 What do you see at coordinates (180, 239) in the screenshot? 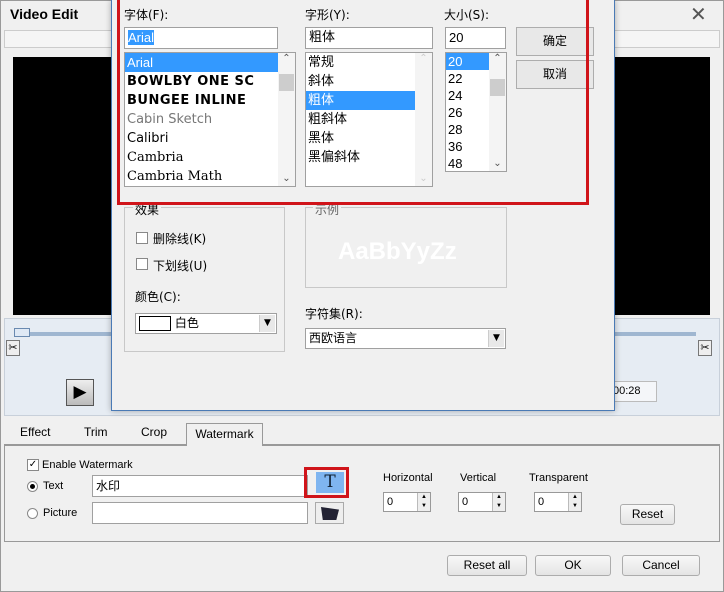
I see `strikeout-label: 删除线(K)` at bounding box center [180, 239].